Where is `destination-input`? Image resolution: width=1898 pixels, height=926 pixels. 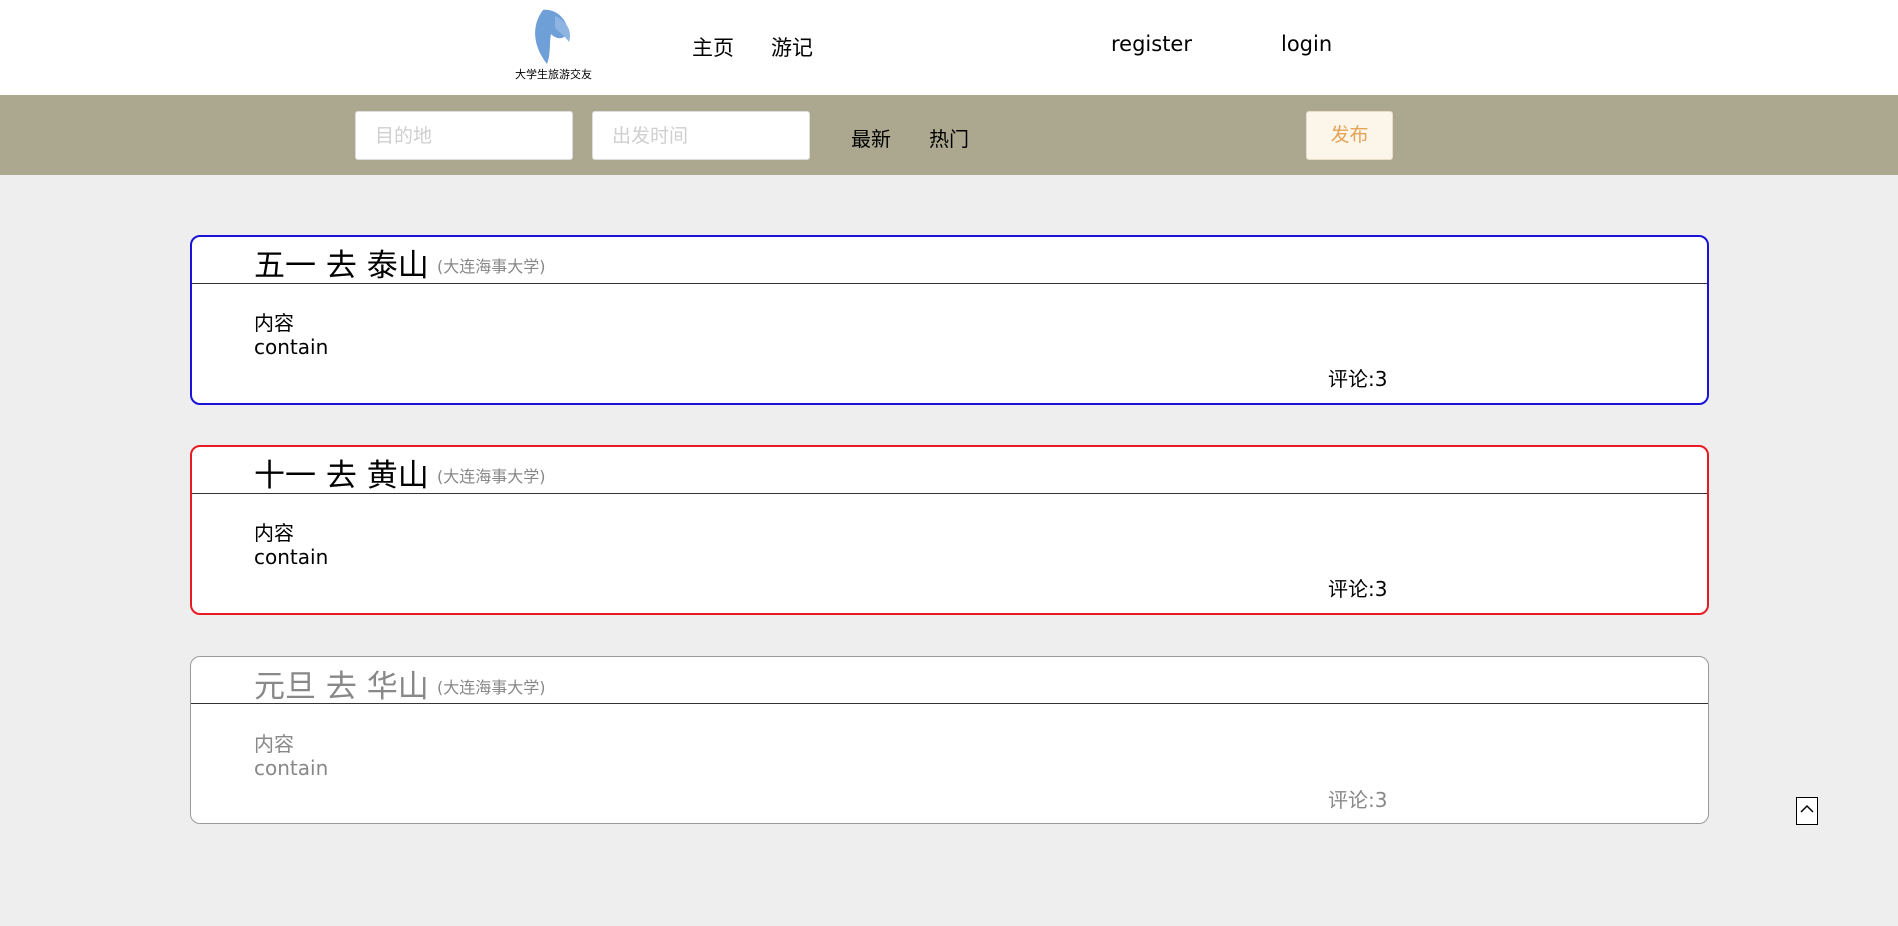
destination-input is located at coordinates (464, 135).